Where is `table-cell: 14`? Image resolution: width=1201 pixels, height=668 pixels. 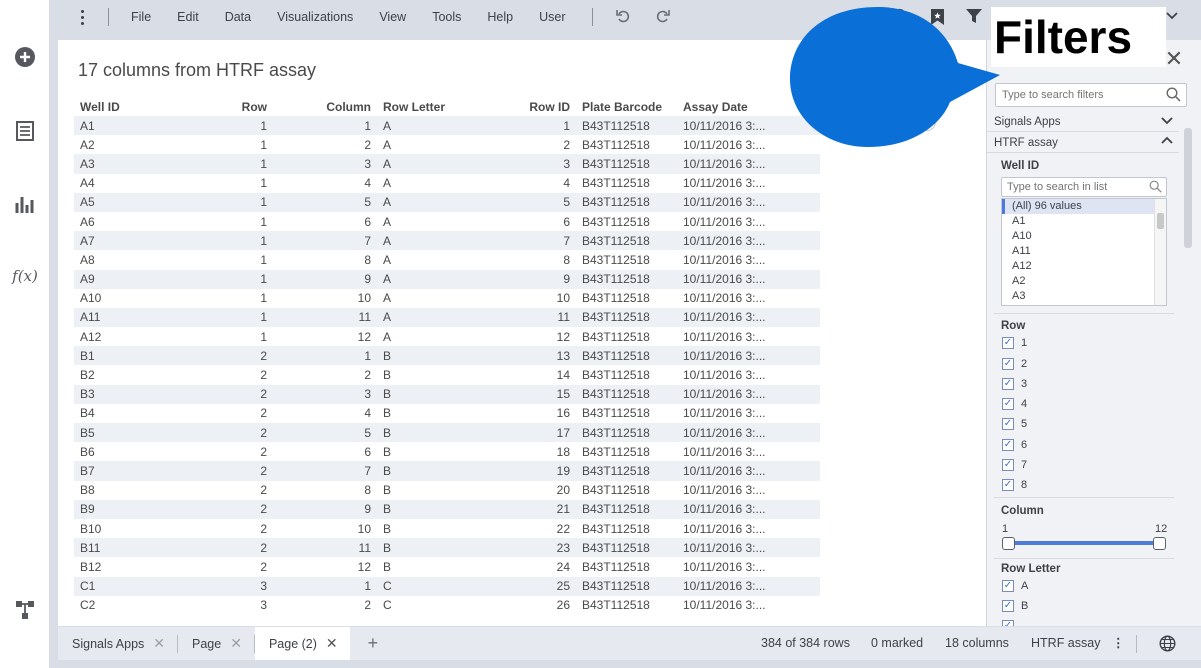 table-cell: 14 is located at coordinates (540, 374).